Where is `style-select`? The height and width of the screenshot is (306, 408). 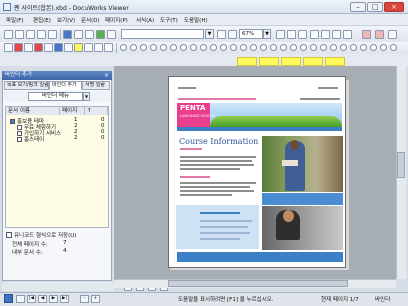
style-select is located at coordinates (162, 34).